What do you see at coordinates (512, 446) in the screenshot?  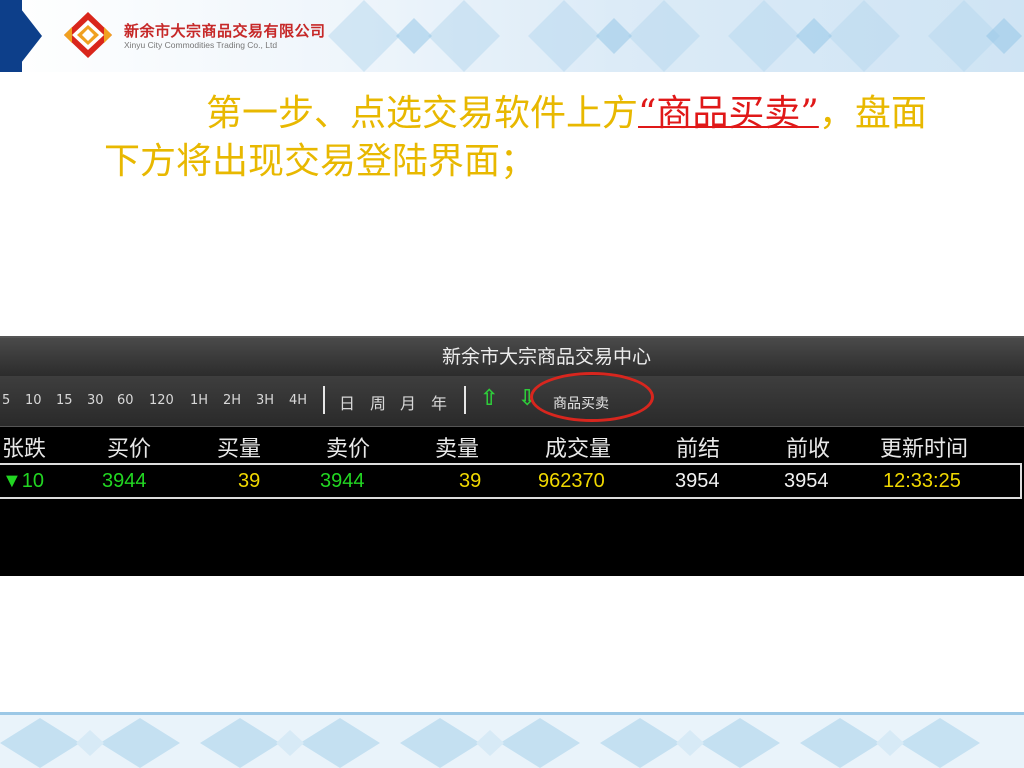 I see `quote-table-header: 张跌 买价 买量 卖价 卖量 成交量 前结 前收 更新时间` at bounding box center [512, 446].